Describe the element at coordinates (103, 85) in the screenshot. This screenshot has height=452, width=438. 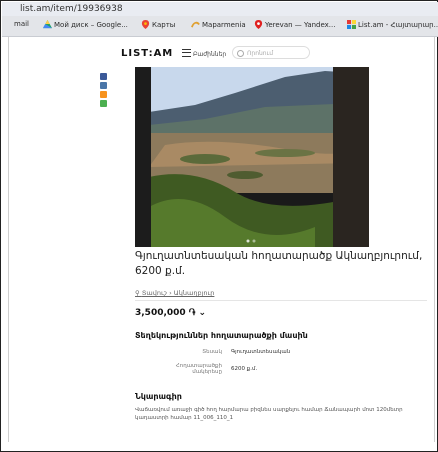
I see `vk-share-icon` at that location.